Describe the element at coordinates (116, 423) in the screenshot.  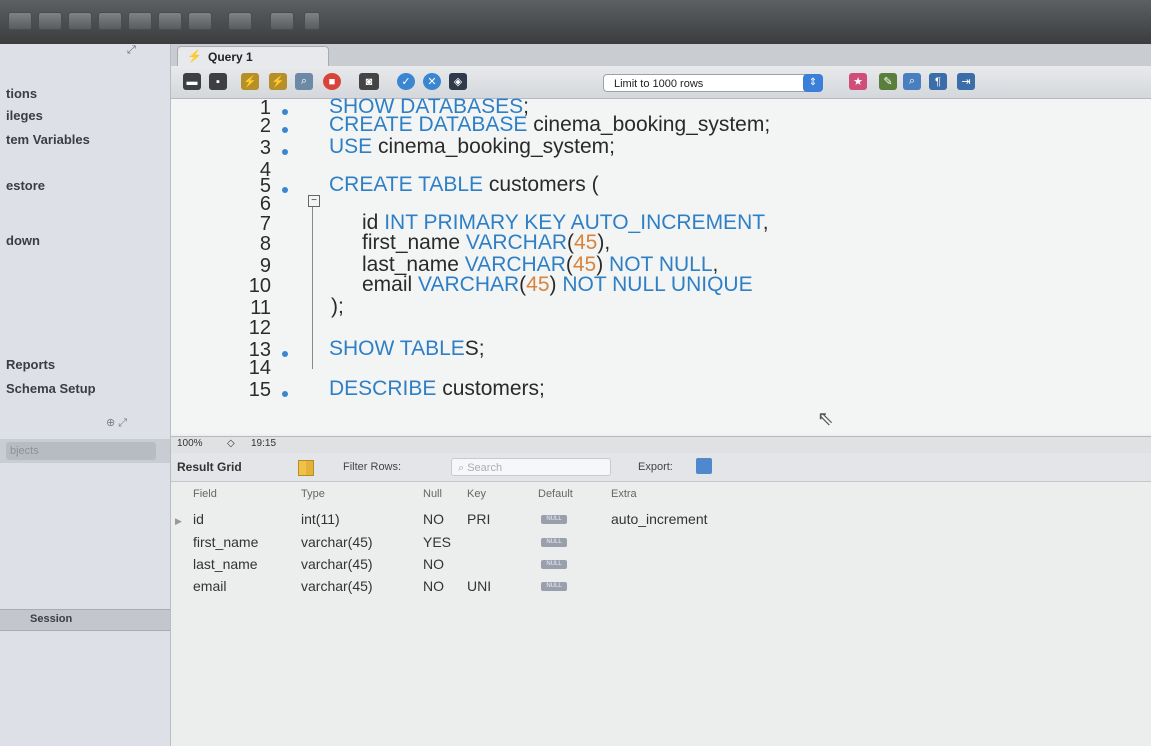
I see `sidebar-tools-icon: ⊕ ⤢` at that location.